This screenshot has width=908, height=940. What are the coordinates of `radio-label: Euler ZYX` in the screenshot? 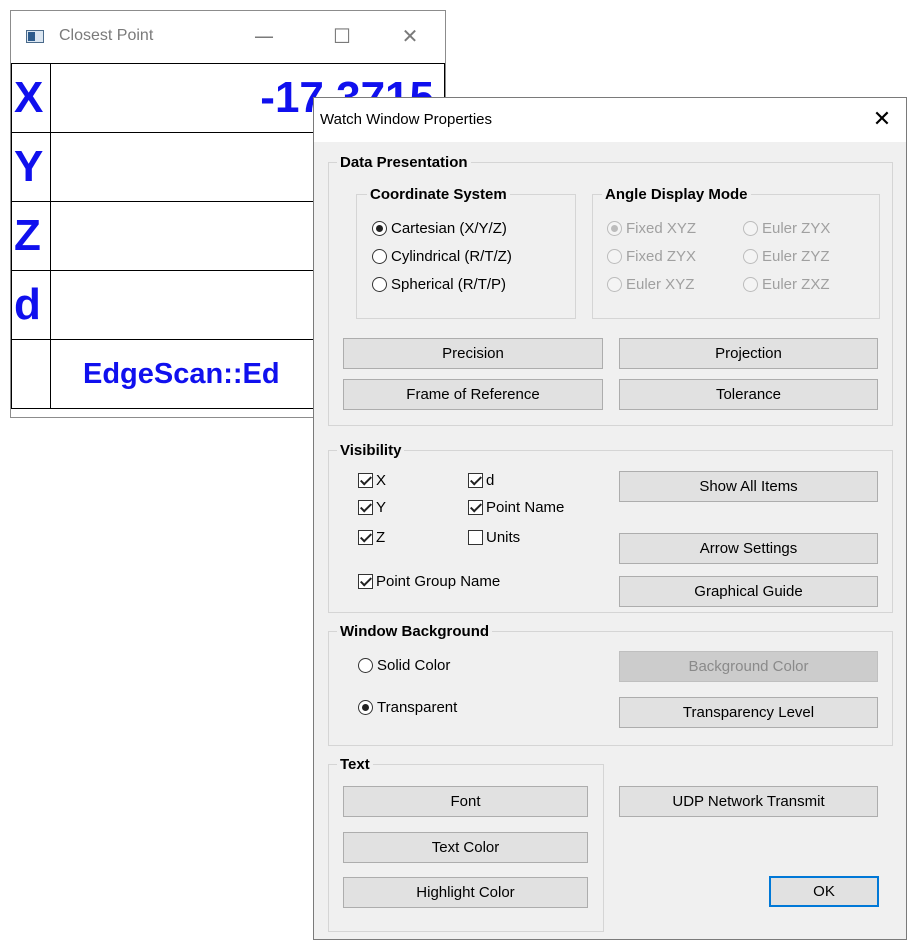 It's located at (796, 228).